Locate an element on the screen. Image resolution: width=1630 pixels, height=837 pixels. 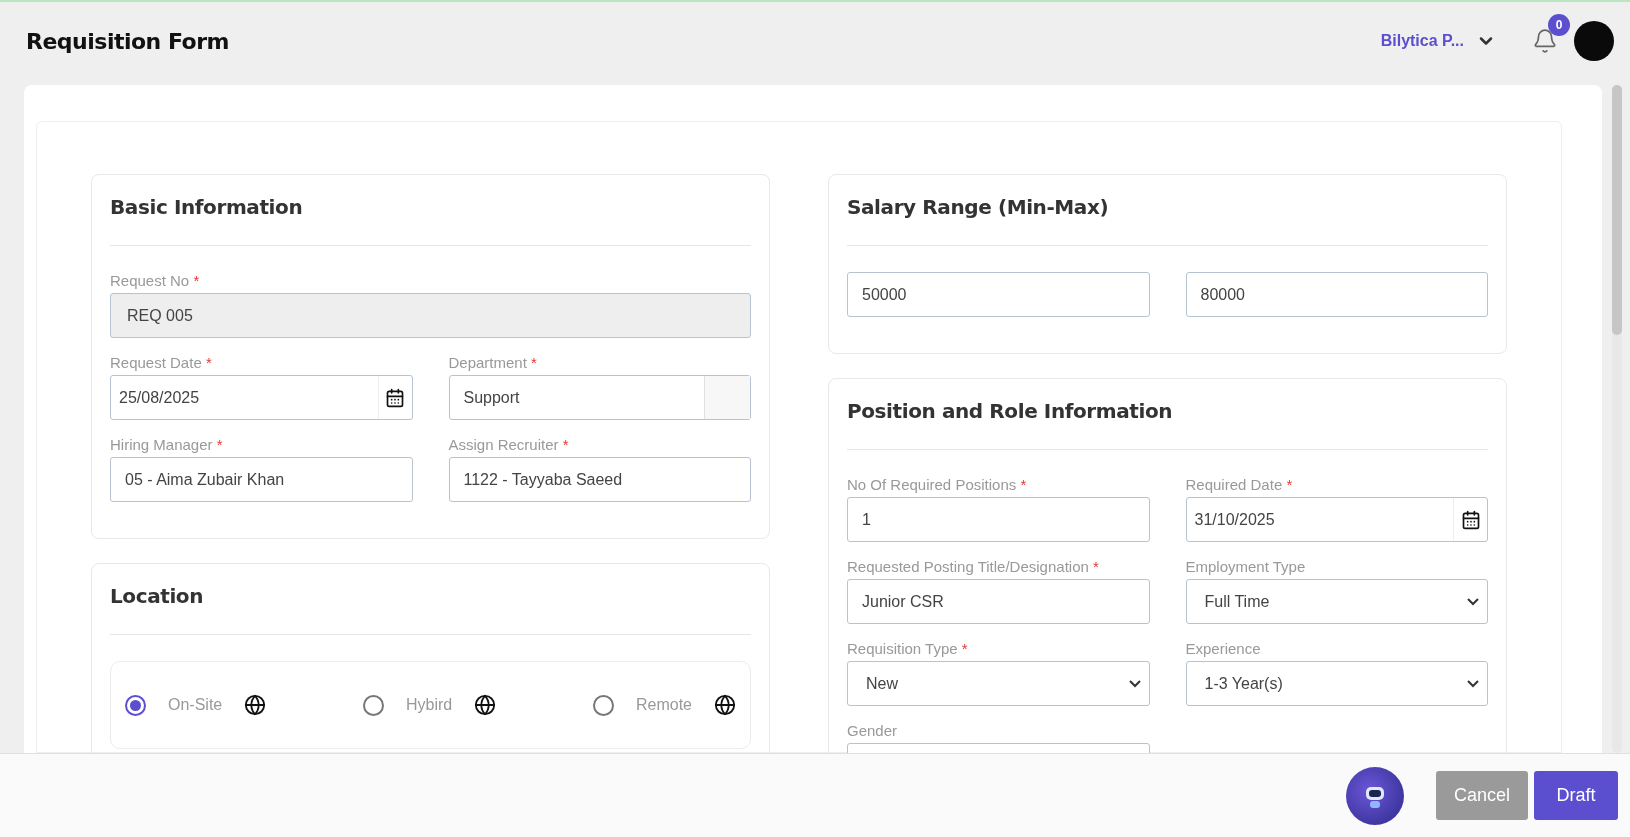
bell-icon is located at coordinates (1545, 41).